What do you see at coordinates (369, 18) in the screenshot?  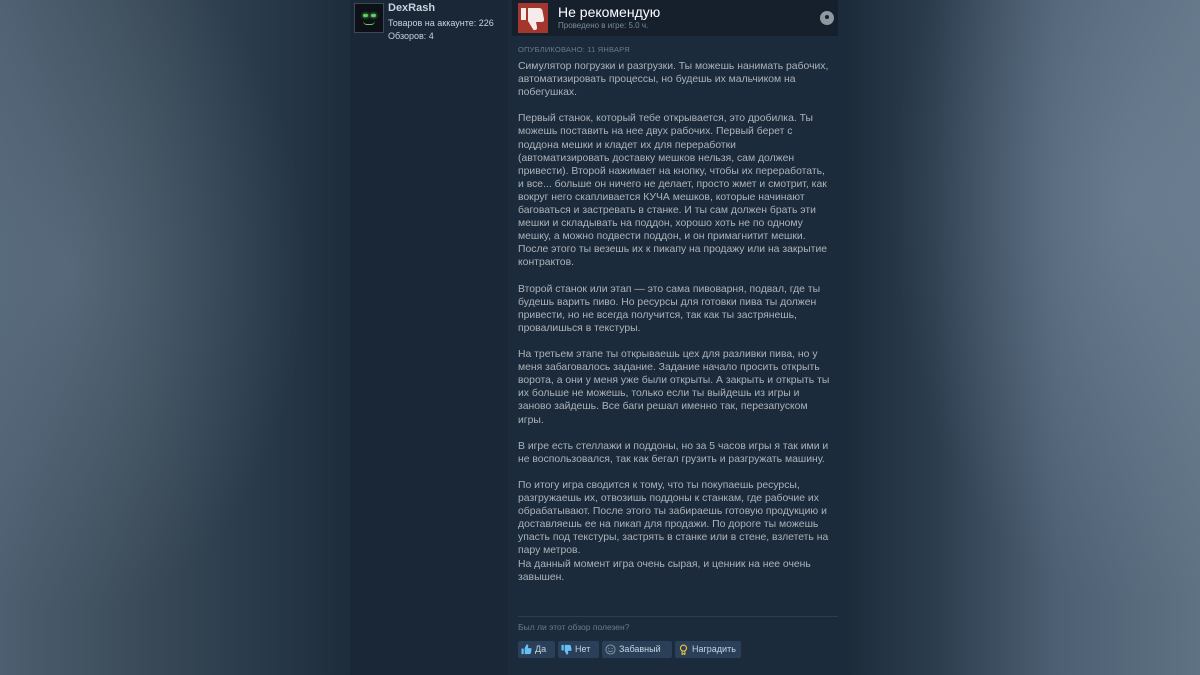 I see `avatar` at bounding box center [369, 18].